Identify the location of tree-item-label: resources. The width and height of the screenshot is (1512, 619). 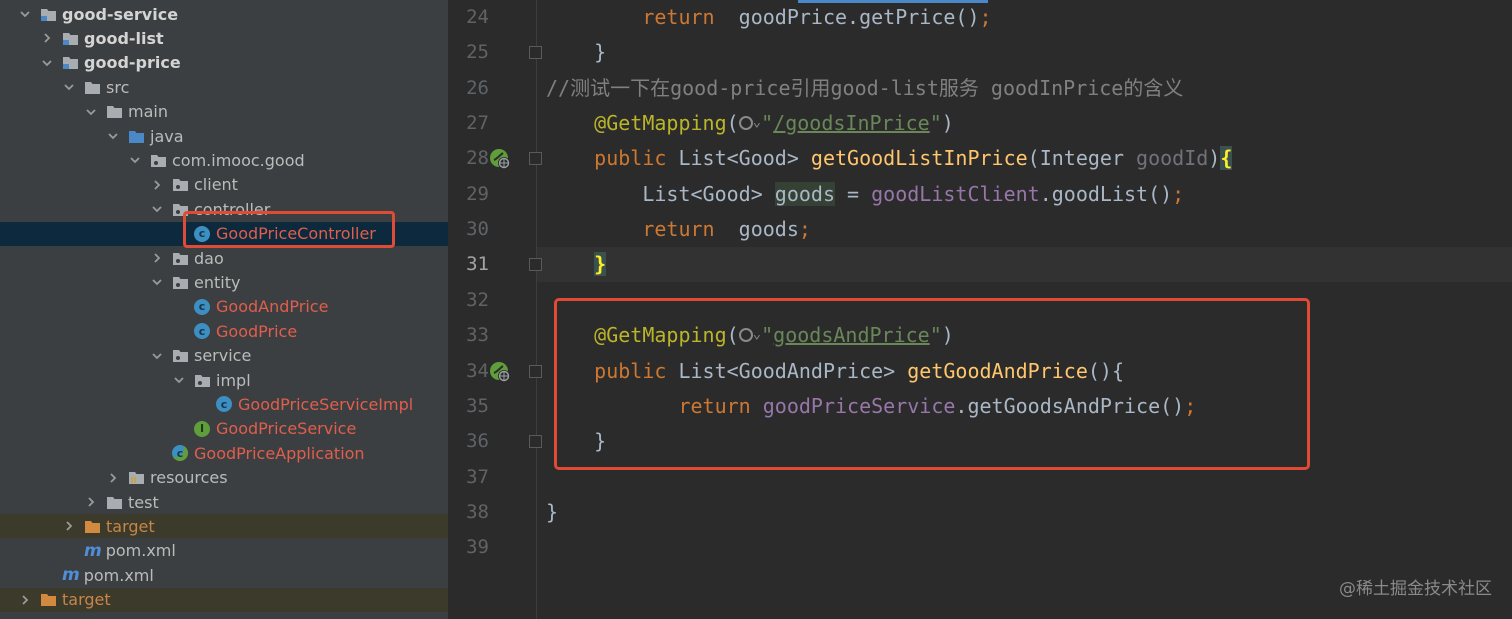
(189, 478).